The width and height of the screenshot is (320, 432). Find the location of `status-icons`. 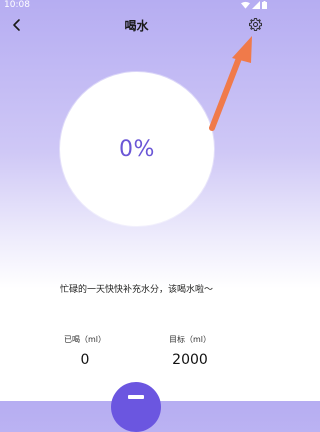

status-icons is located at coordinates (254, 5).